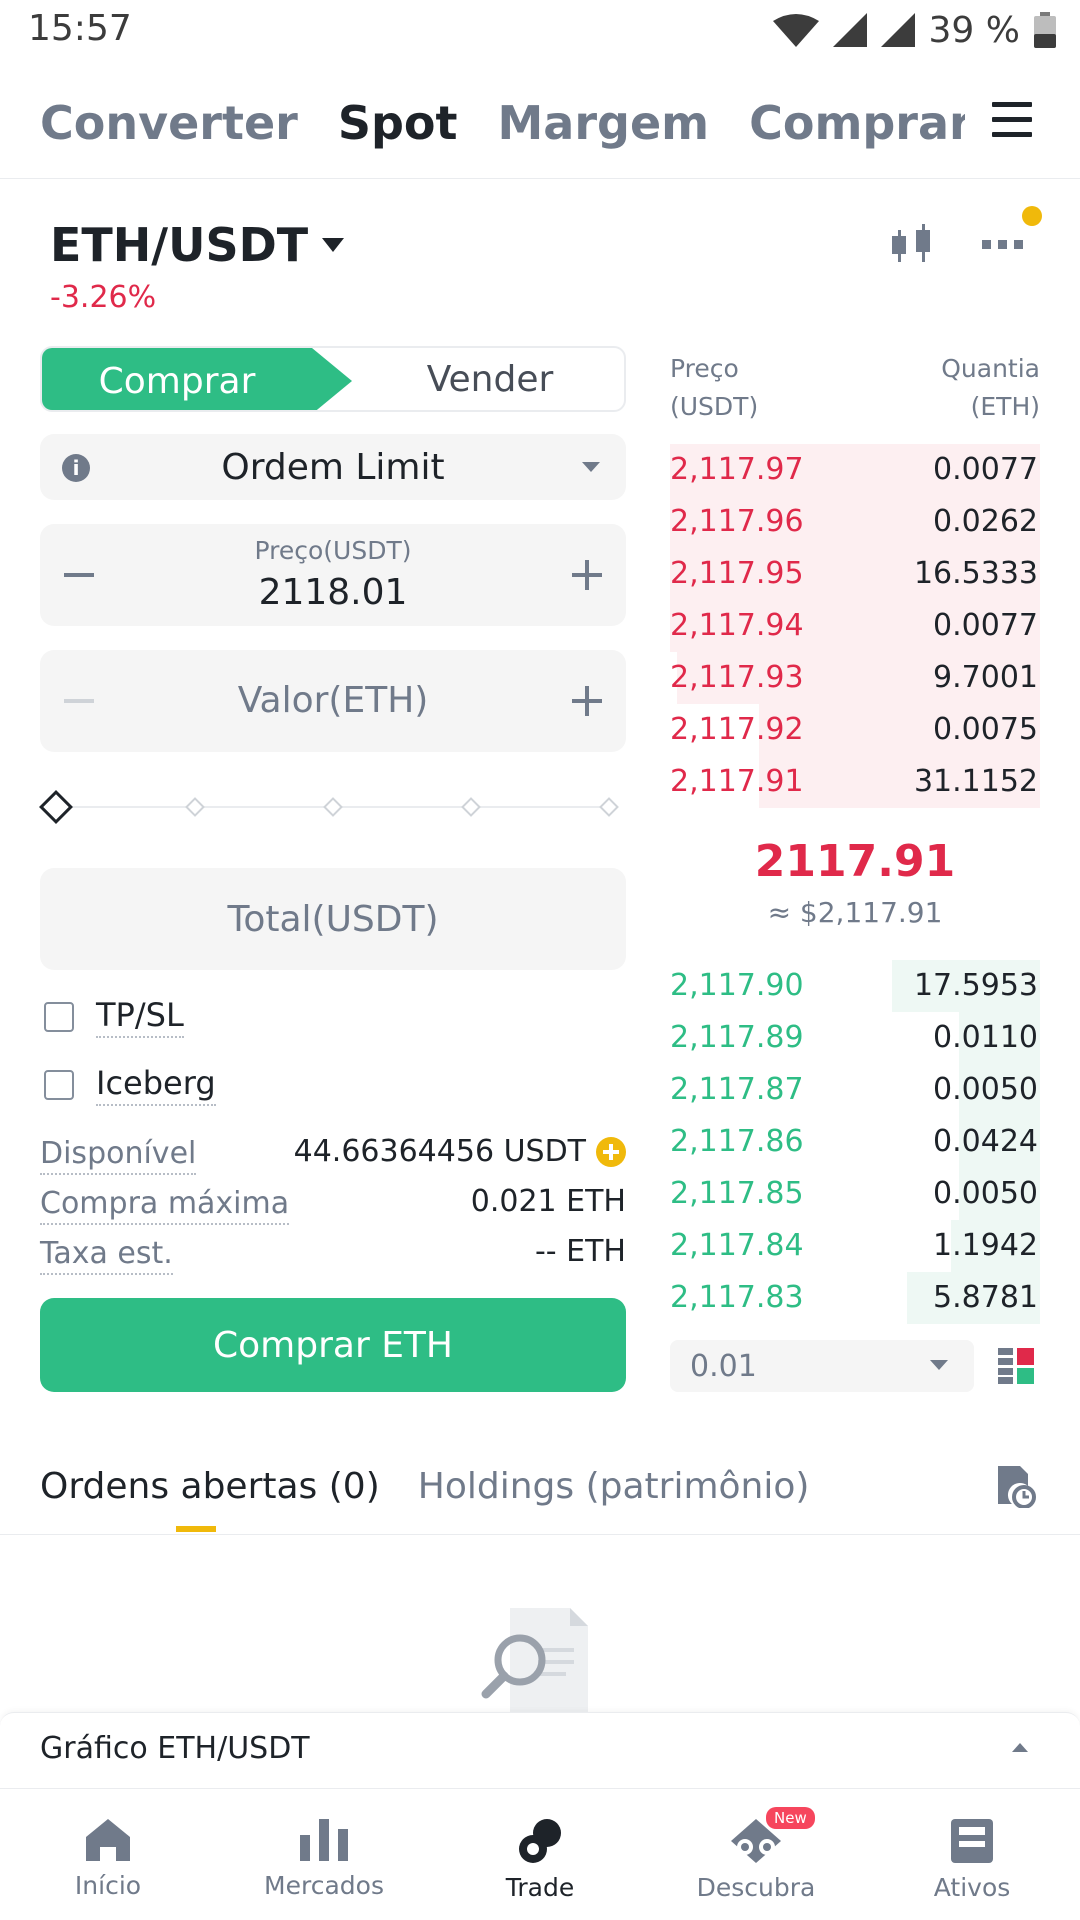 Image resolution: width=1080 pixels, height=1920 pixels. What do you see at coordinates (210, 1486) in the screenshot?
I see `tab-open-orders: Ordens abertas (0)` at bounding box center [210, 1486].